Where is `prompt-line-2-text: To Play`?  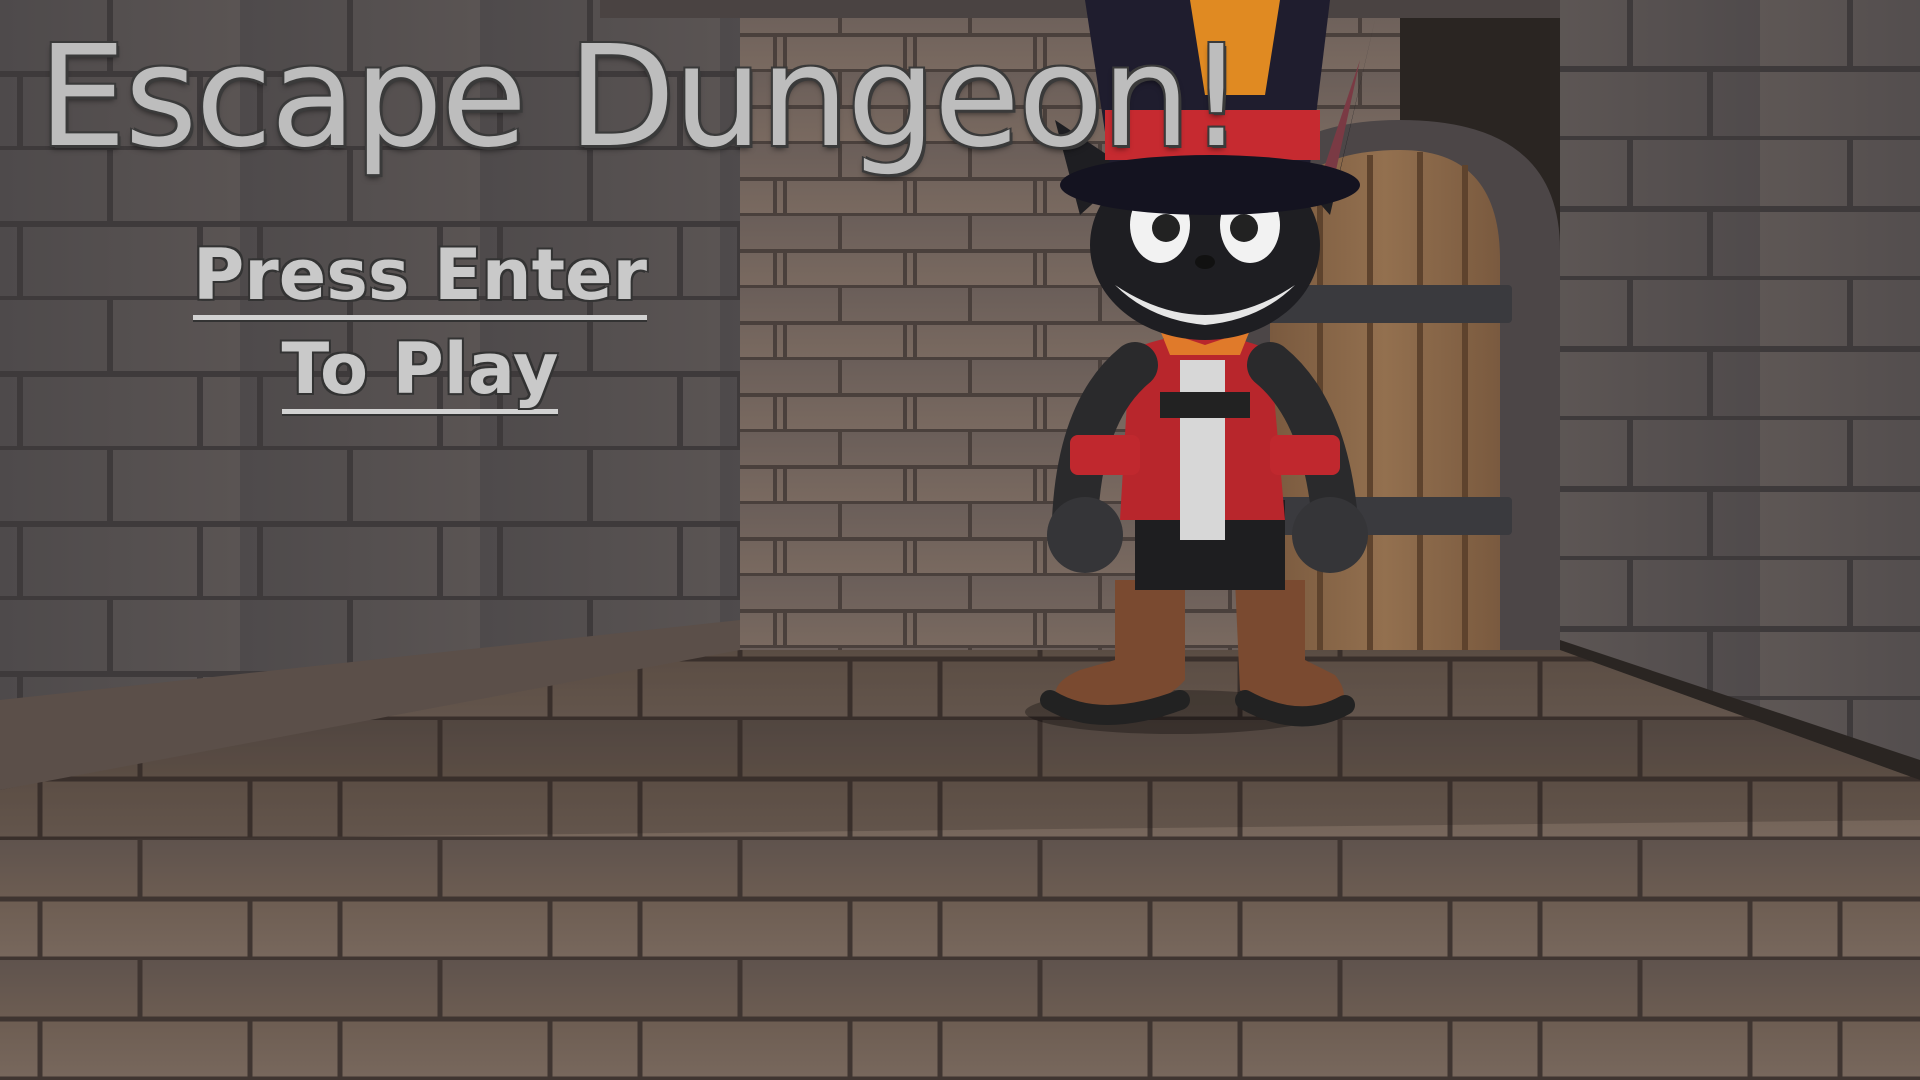 prompt-line-2-text: To Play is located at coordinates (420, 371).